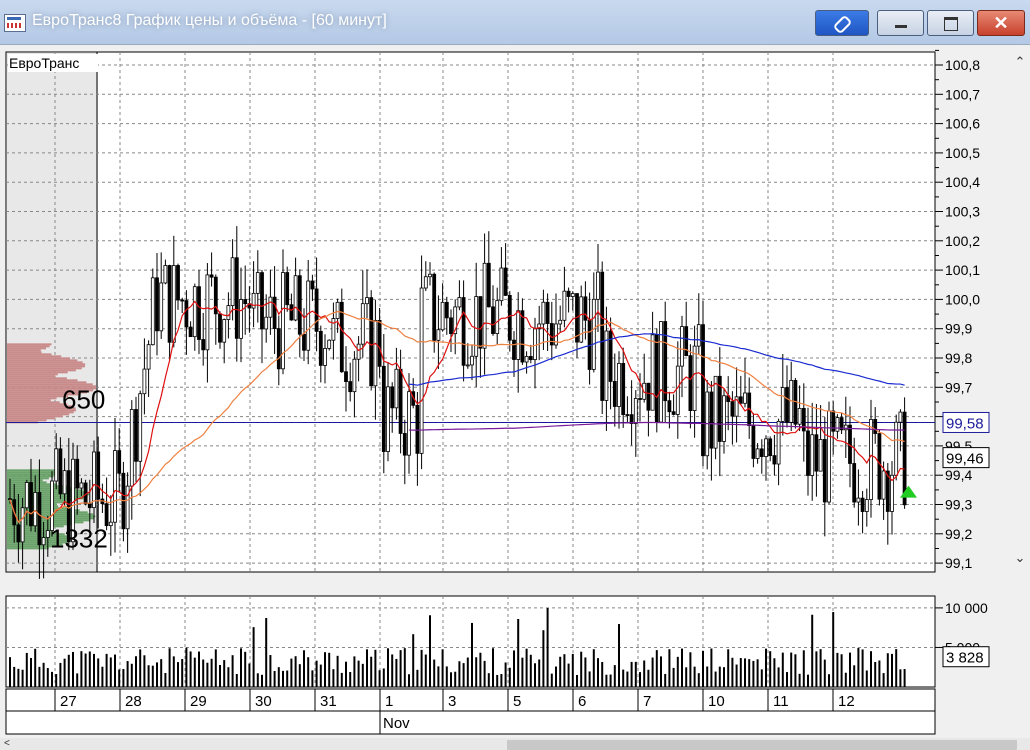 The image size is (1030, 750). I want to click on minimize-button, so click(900, 23).